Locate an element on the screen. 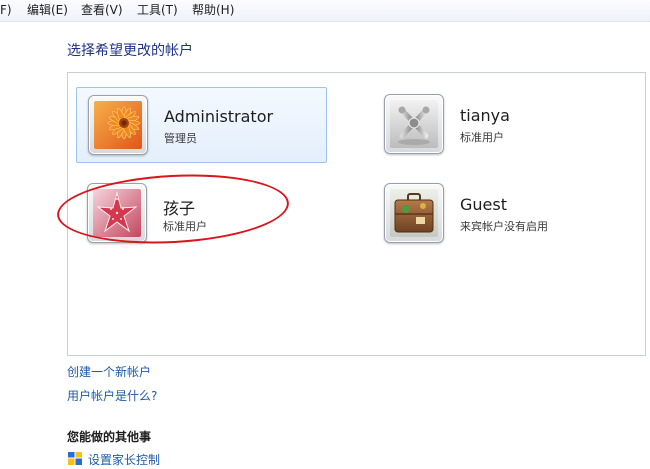 This screenshot has height=469, width=650. menu-file: F) is located at coordinates (6, 10).